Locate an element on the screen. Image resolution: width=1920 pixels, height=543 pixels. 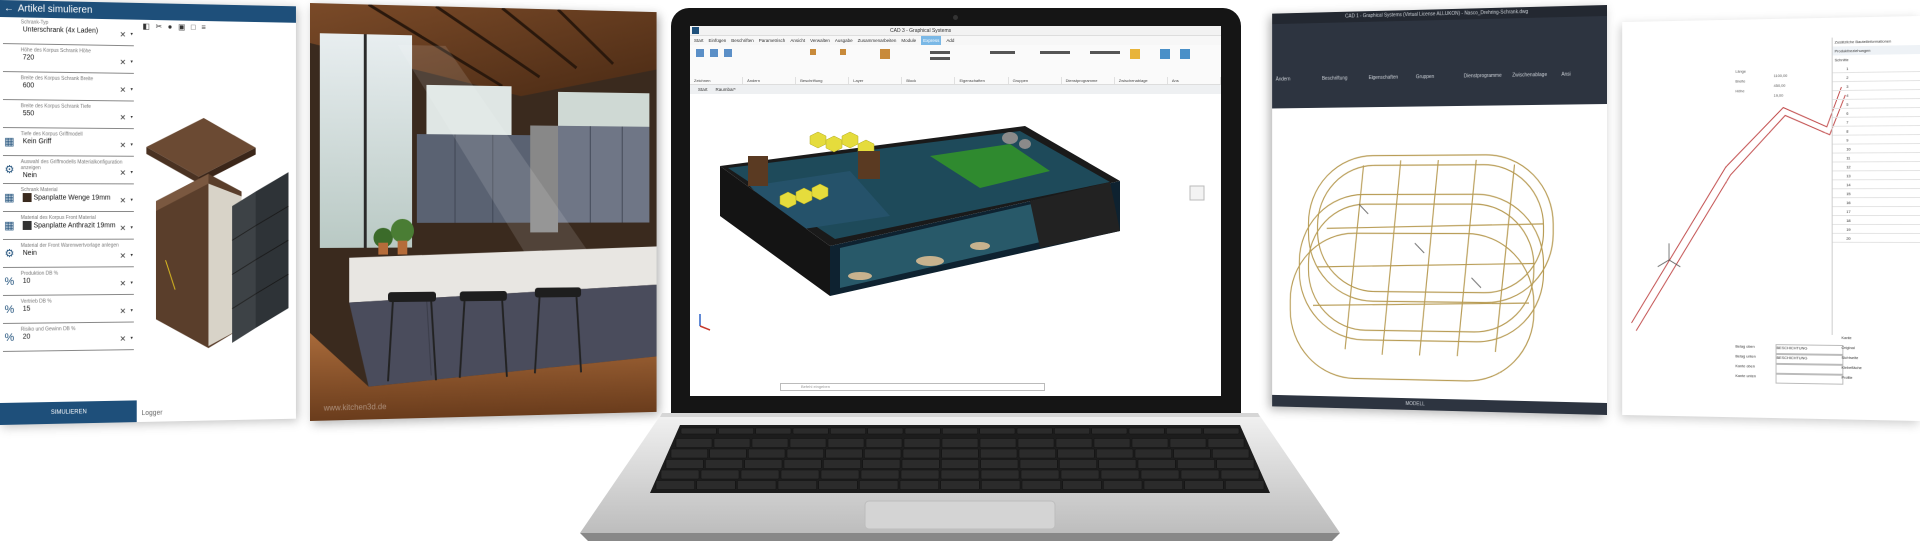
document-tab: Raumbar* is located at coordinates (726, 89).